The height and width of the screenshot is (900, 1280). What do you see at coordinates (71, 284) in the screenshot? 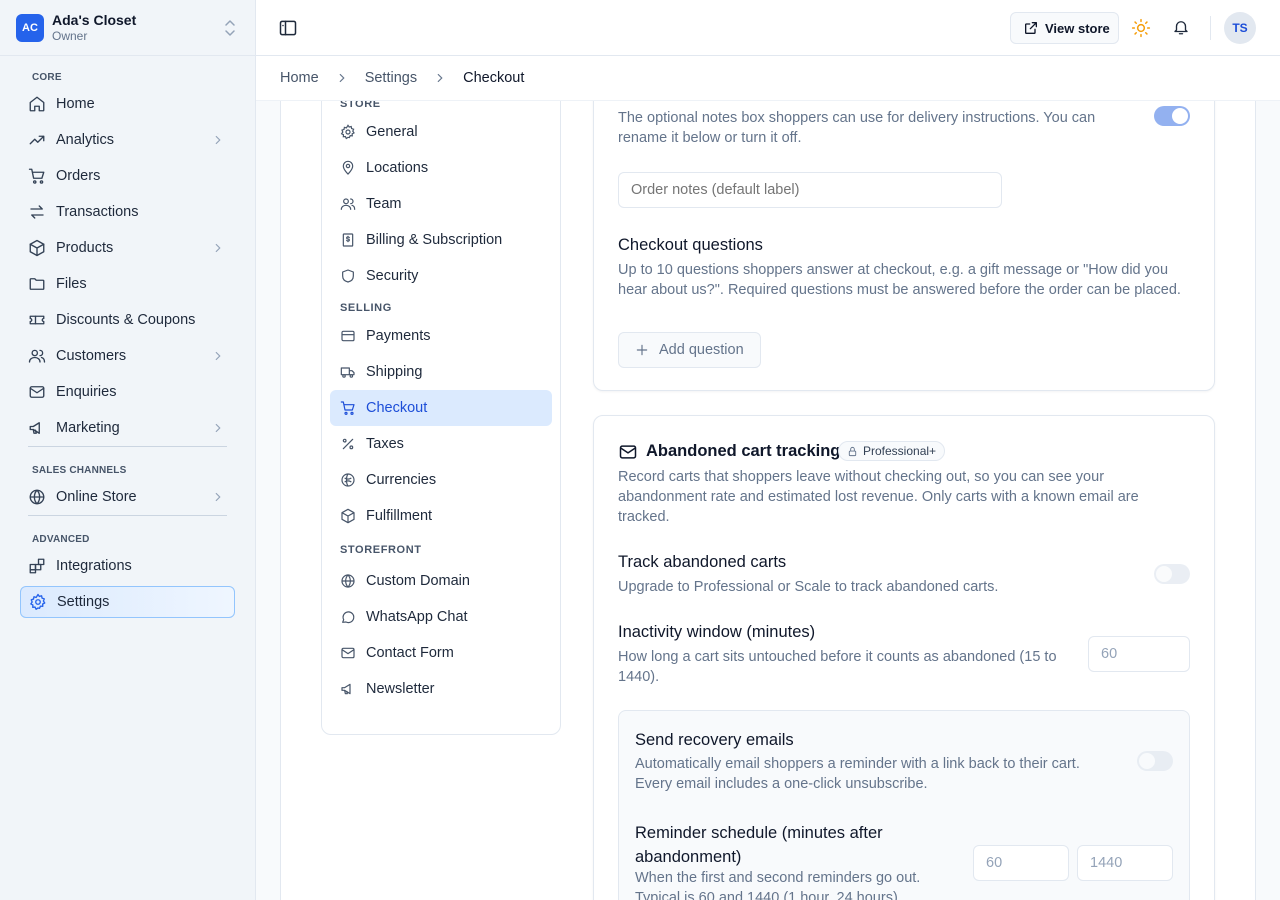
I see `sidebar-item-label: Files` at bounding box center [71, 284].